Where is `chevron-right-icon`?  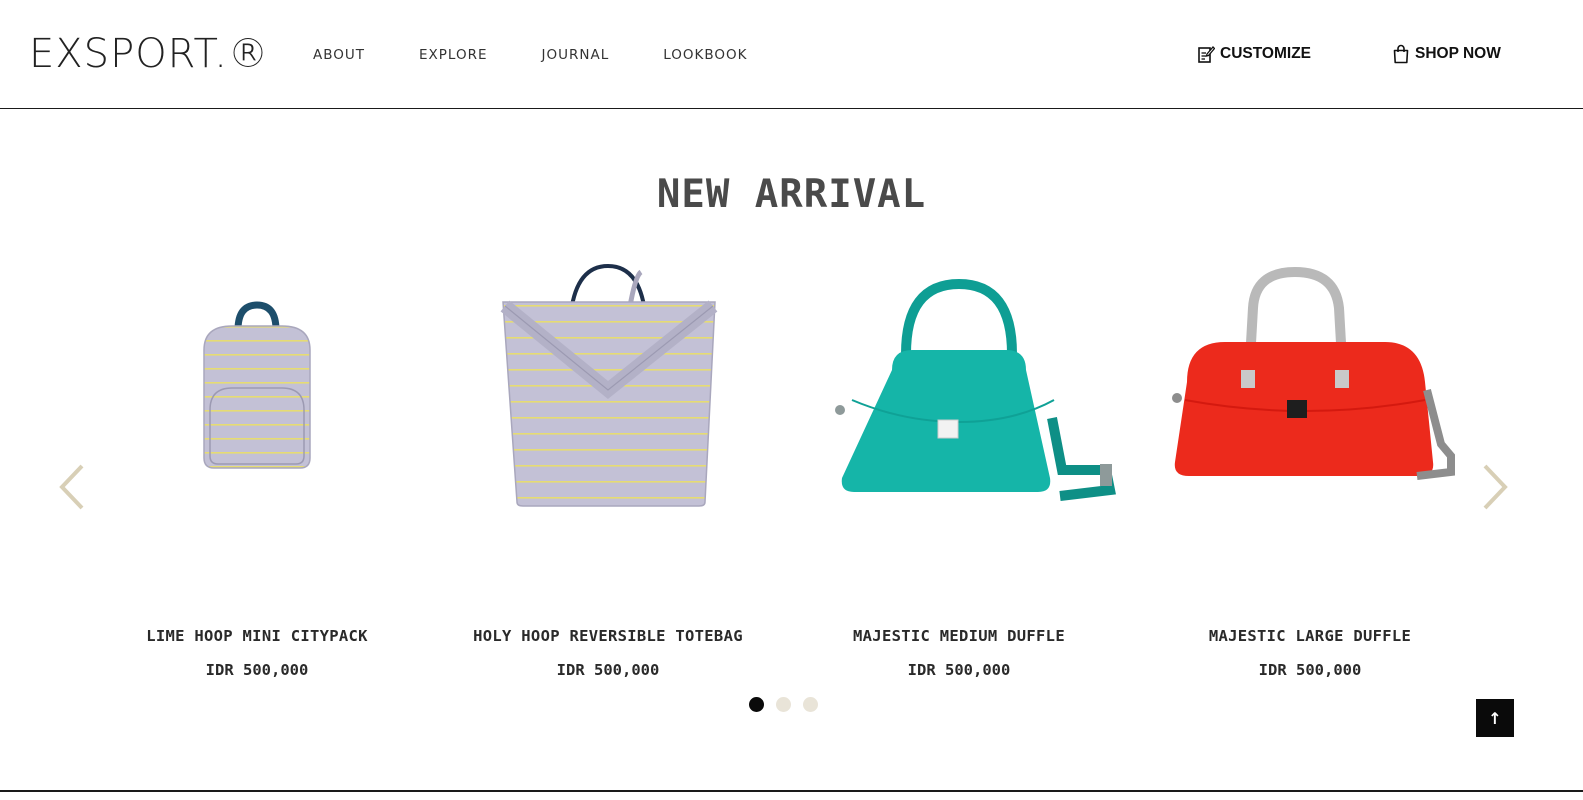
chevron-right-icon is located at coordinates (1495, 487).